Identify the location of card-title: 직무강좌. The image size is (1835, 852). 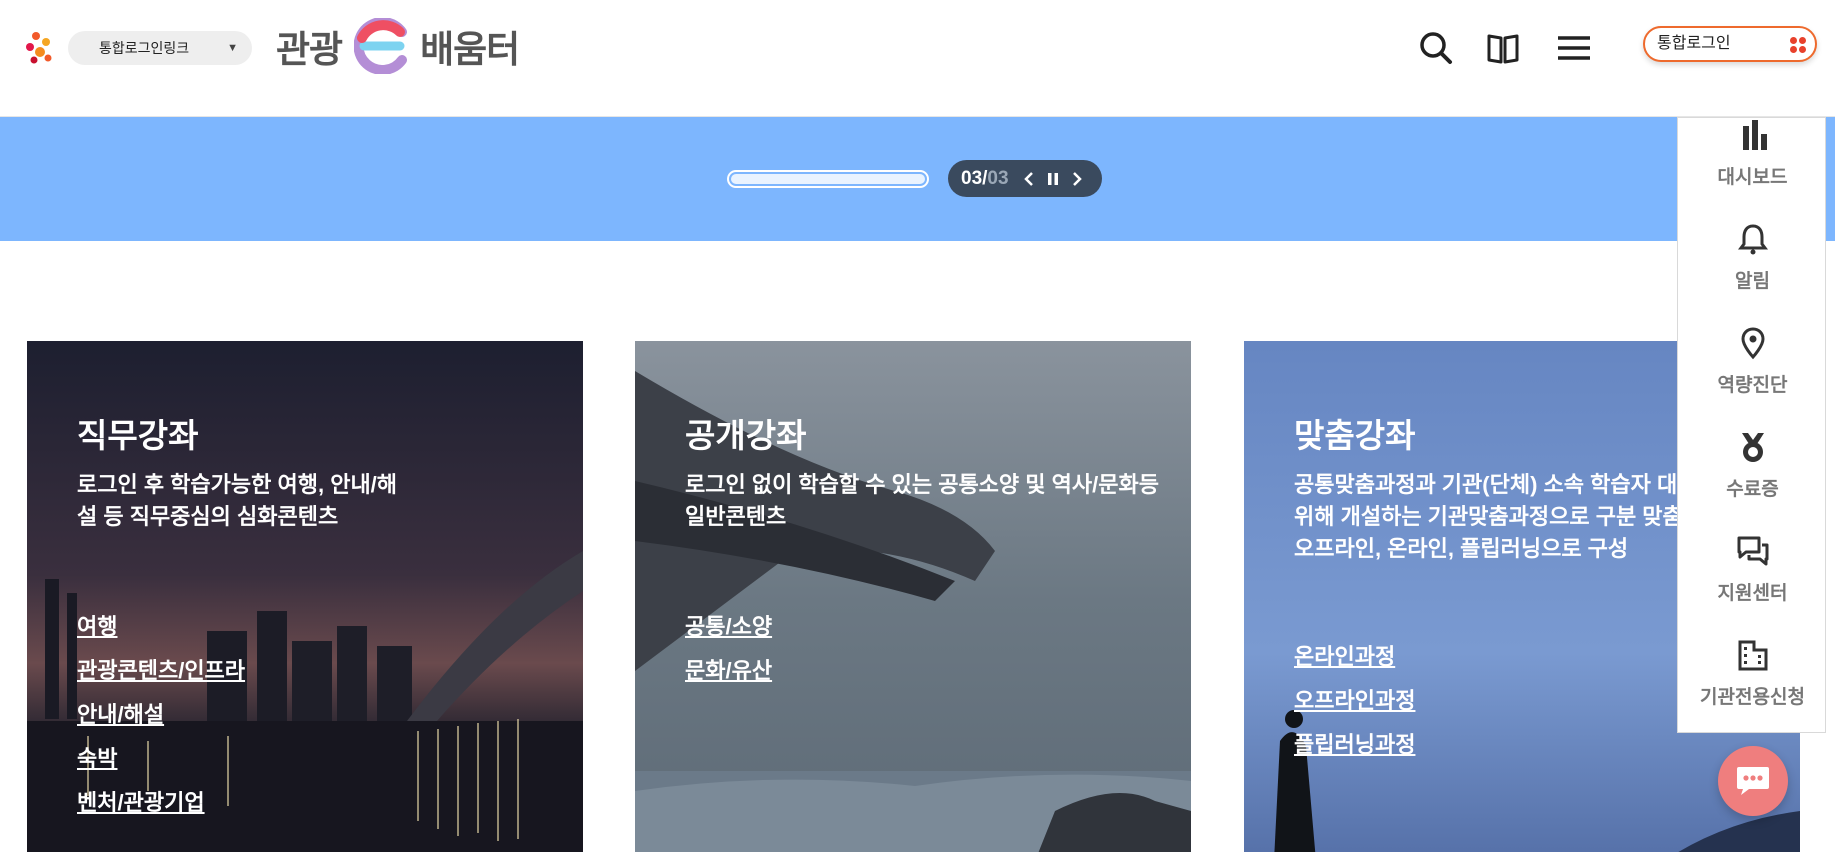
(138, 435).